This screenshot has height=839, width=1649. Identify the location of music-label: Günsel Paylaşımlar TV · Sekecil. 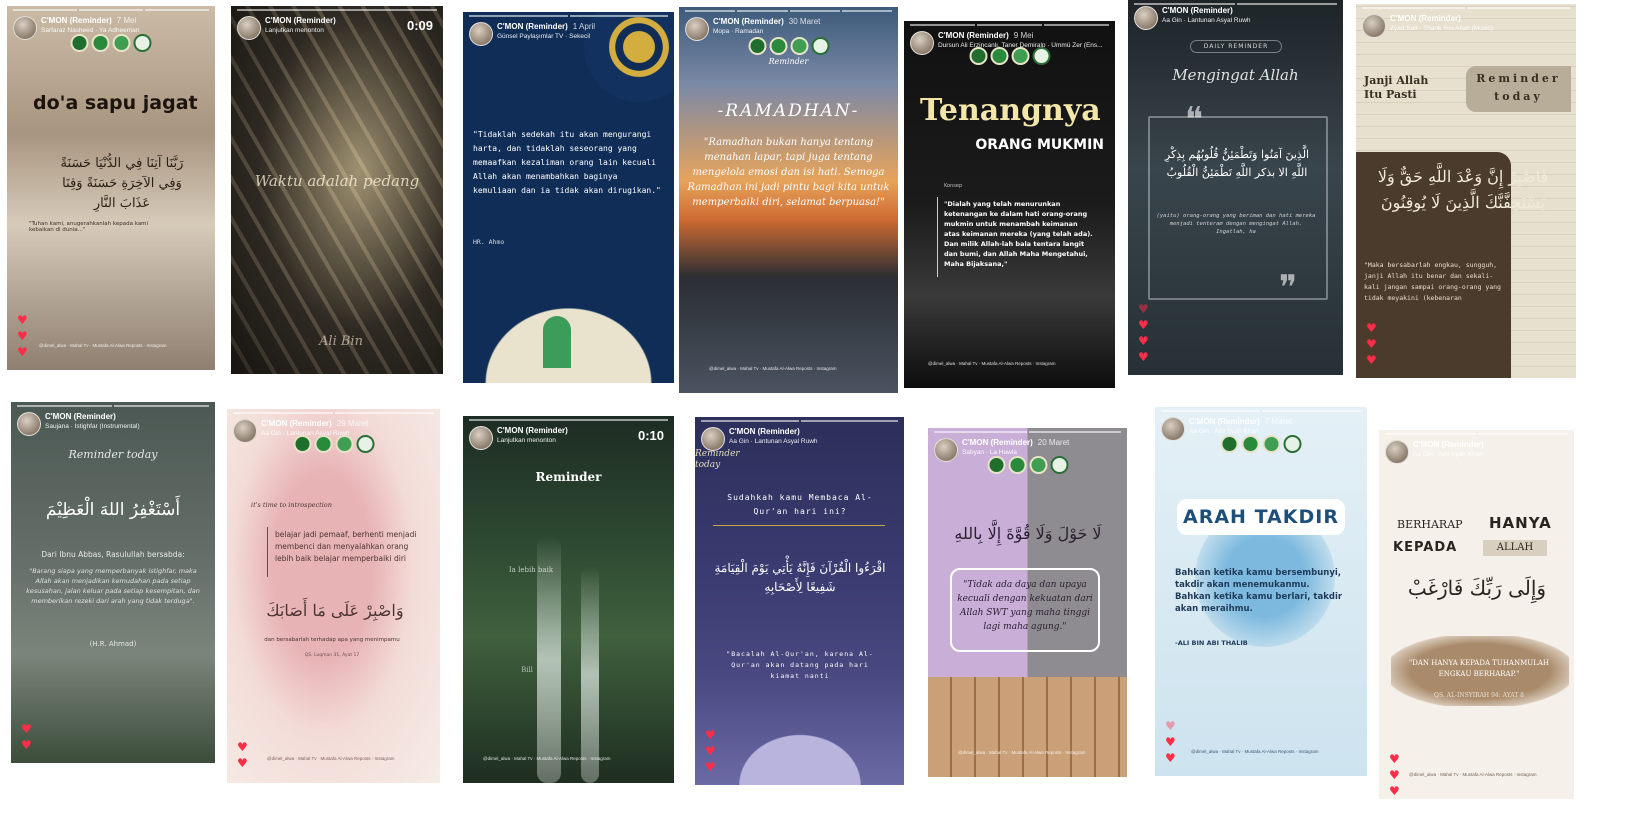
(543, 36).